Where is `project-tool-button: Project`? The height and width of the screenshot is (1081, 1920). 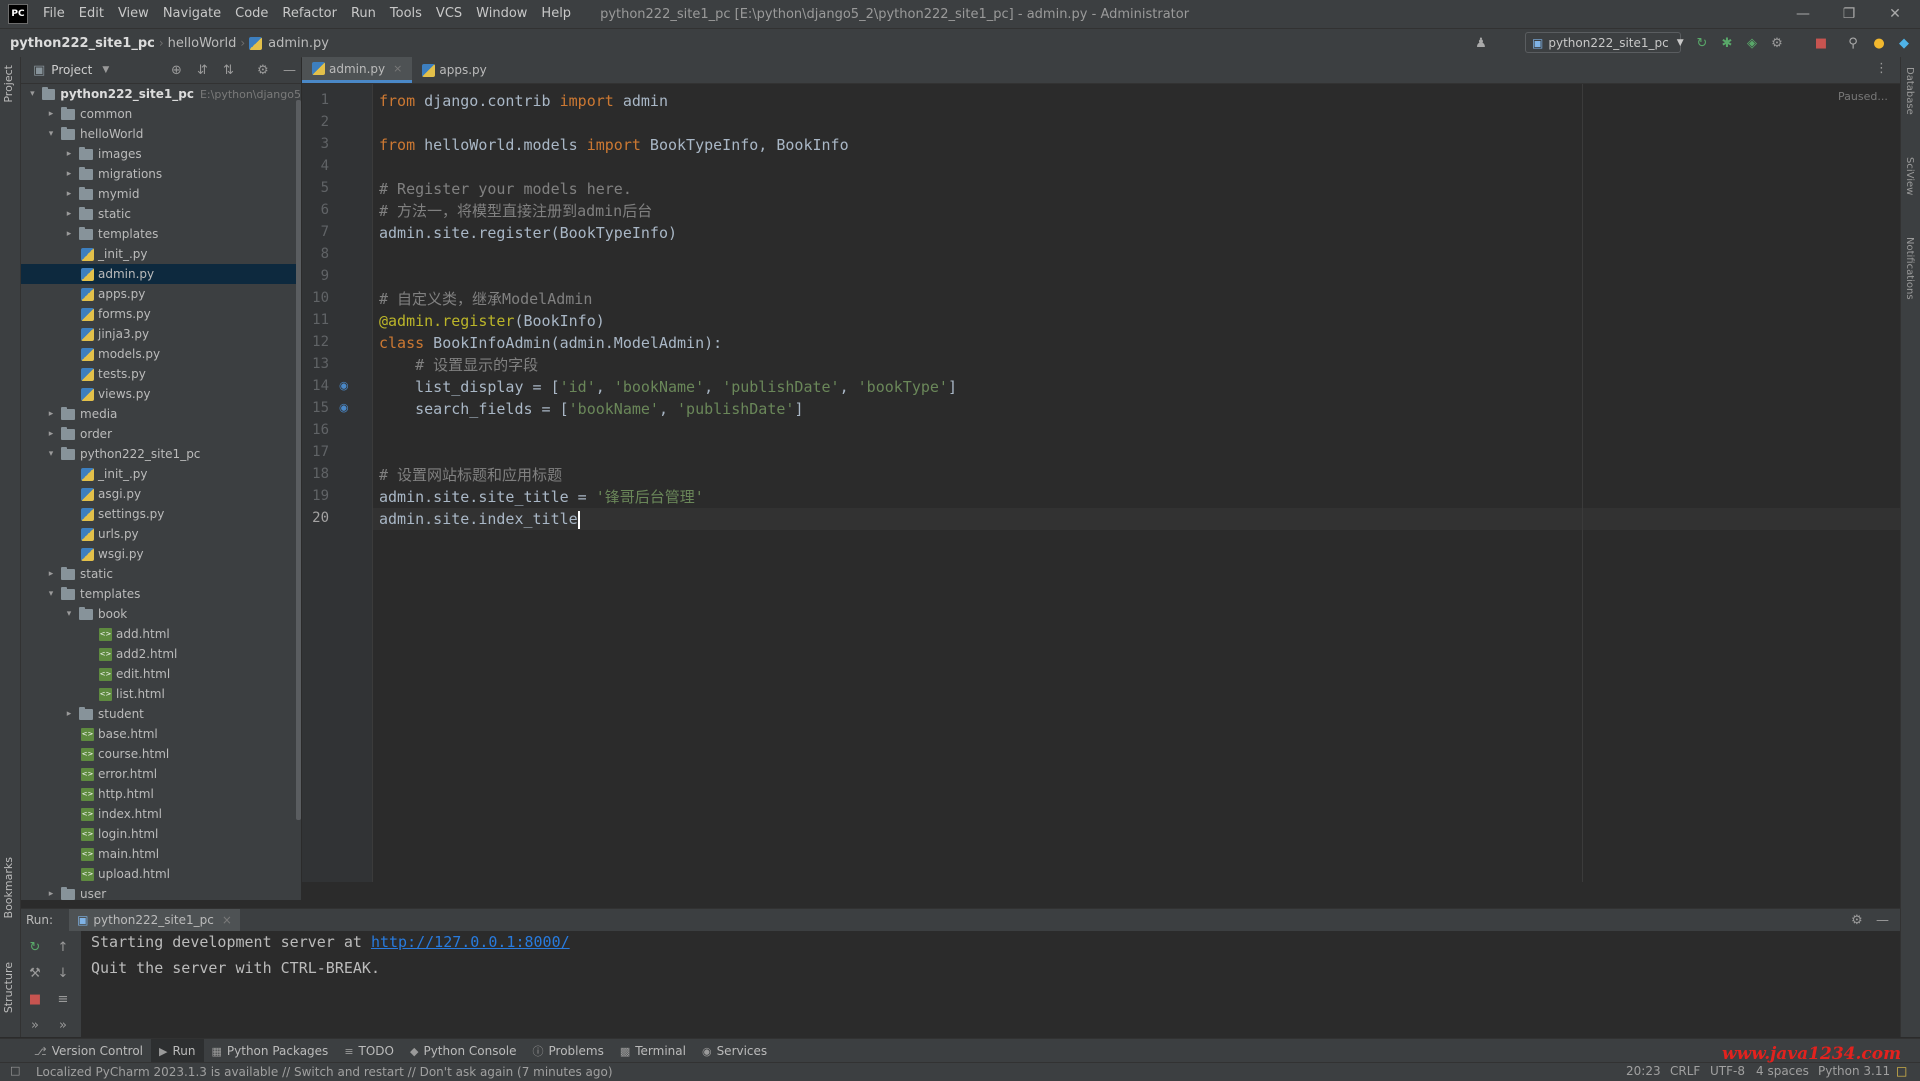 project-tool-button: Project is located at coordinates (8, 84).